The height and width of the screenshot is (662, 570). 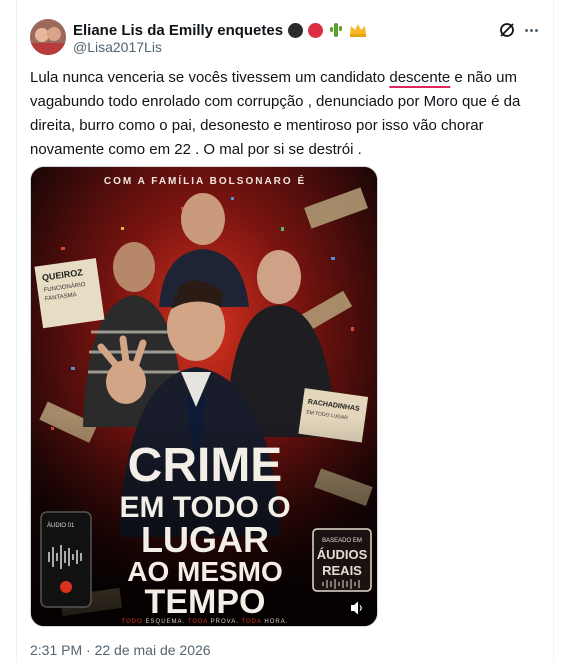 I want to click on badge-line-2: ÁUDIOS, so click(x=342, y=554).